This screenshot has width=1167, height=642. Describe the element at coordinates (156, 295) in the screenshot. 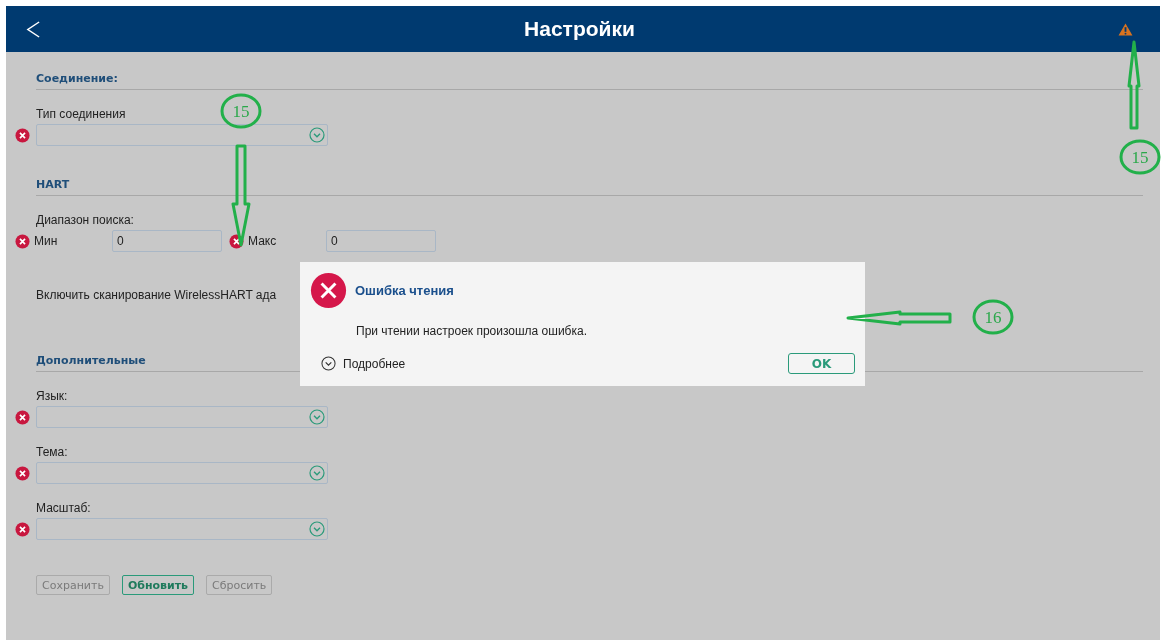

I see `option-label: Включить сканирование WirelessHART ада` at that location.